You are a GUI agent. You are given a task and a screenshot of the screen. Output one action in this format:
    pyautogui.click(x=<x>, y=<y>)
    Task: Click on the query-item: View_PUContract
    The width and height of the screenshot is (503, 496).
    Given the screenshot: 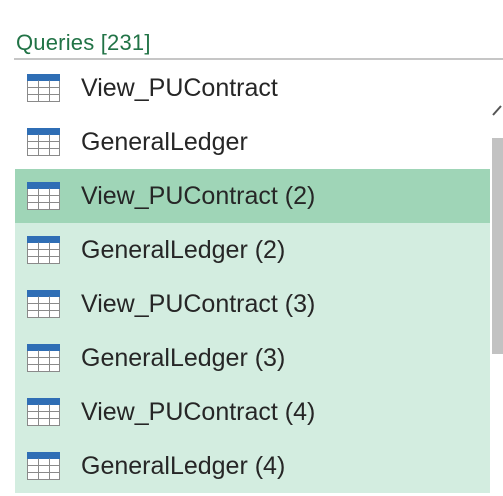 What is the action you would take?
    pyautogui.click(x=252, y=88)
    